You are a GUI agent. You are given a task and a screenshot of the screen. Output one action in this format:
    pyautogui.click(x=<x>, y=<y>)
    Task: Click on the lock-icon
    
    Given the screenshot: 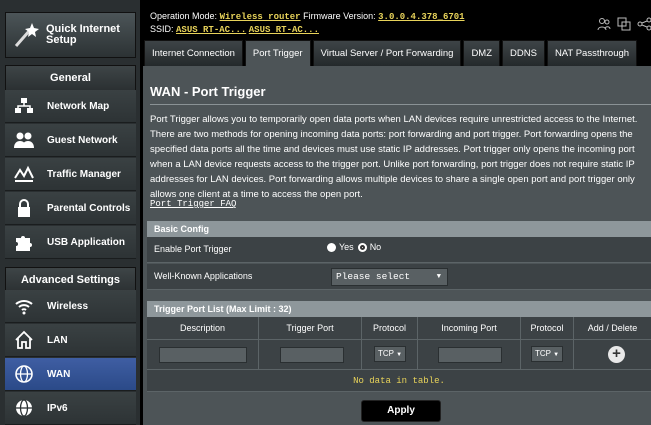 What is the action you would take?
    pyautogui.click(x=24, y=208)
    